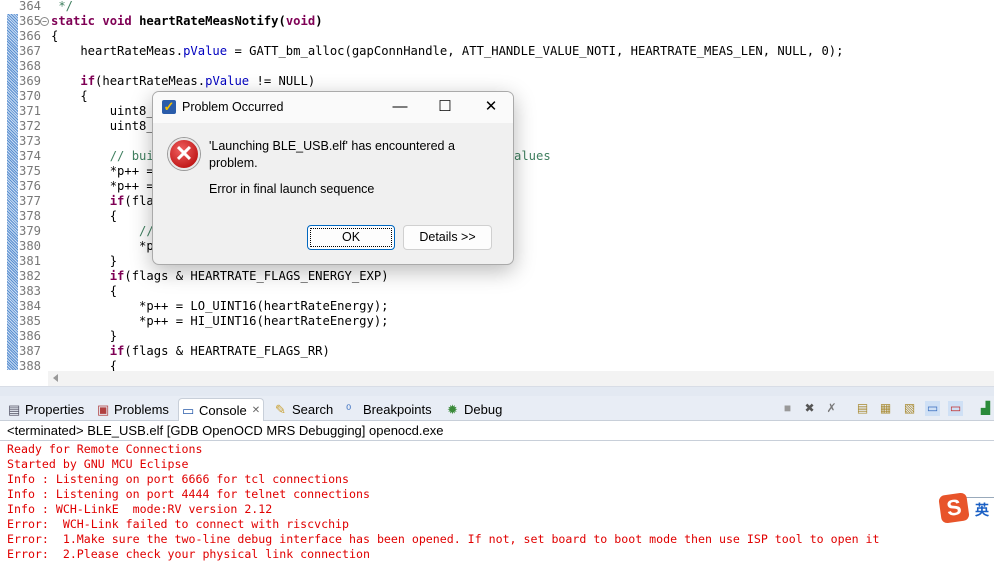 Image resolution: width=994 pixels, height=582 pixels. Describe the element at coordinates (982, 510) in the screenshot. I see `ime-language-label: 英` at that location.